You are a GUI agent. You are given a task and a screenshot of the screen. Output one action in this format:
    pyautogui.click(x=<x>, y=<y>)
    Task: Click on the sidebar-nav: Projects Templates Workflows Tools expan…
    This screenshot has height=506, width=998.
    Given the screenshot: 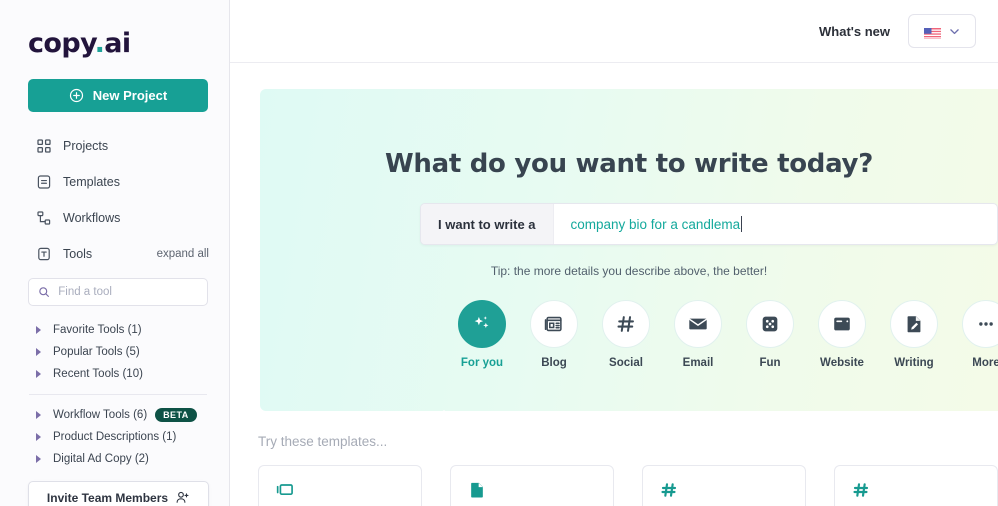 What is the action you would take?
    pyautogui.click(x=114, y=200)
    